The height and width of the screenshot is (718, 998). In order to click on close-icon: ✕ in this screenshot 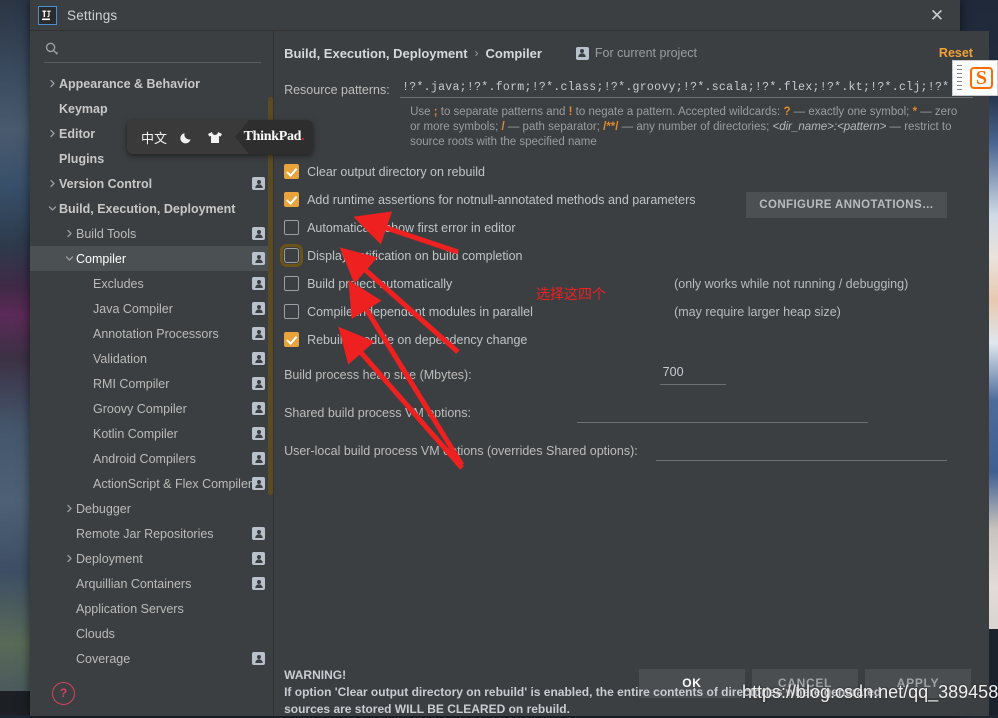, I will do `click(937, 15)`.